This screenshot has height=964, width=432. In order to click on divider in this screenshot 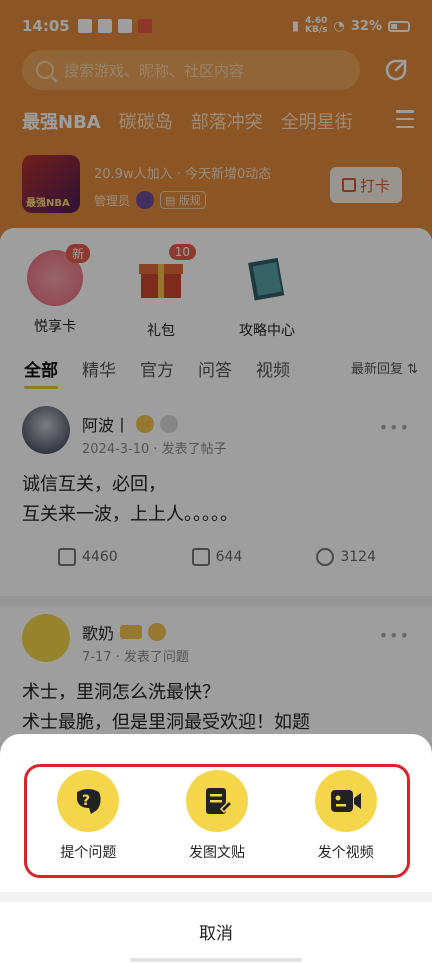, I will do `click(216, 897)`.